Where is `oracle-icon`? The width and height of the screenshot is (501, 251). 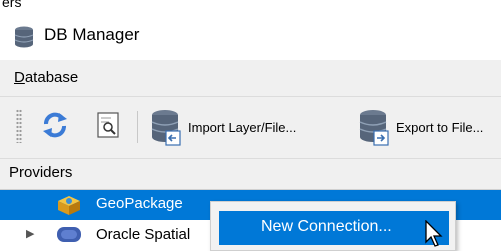 oracle-icon is located at coordinates (69, 234).